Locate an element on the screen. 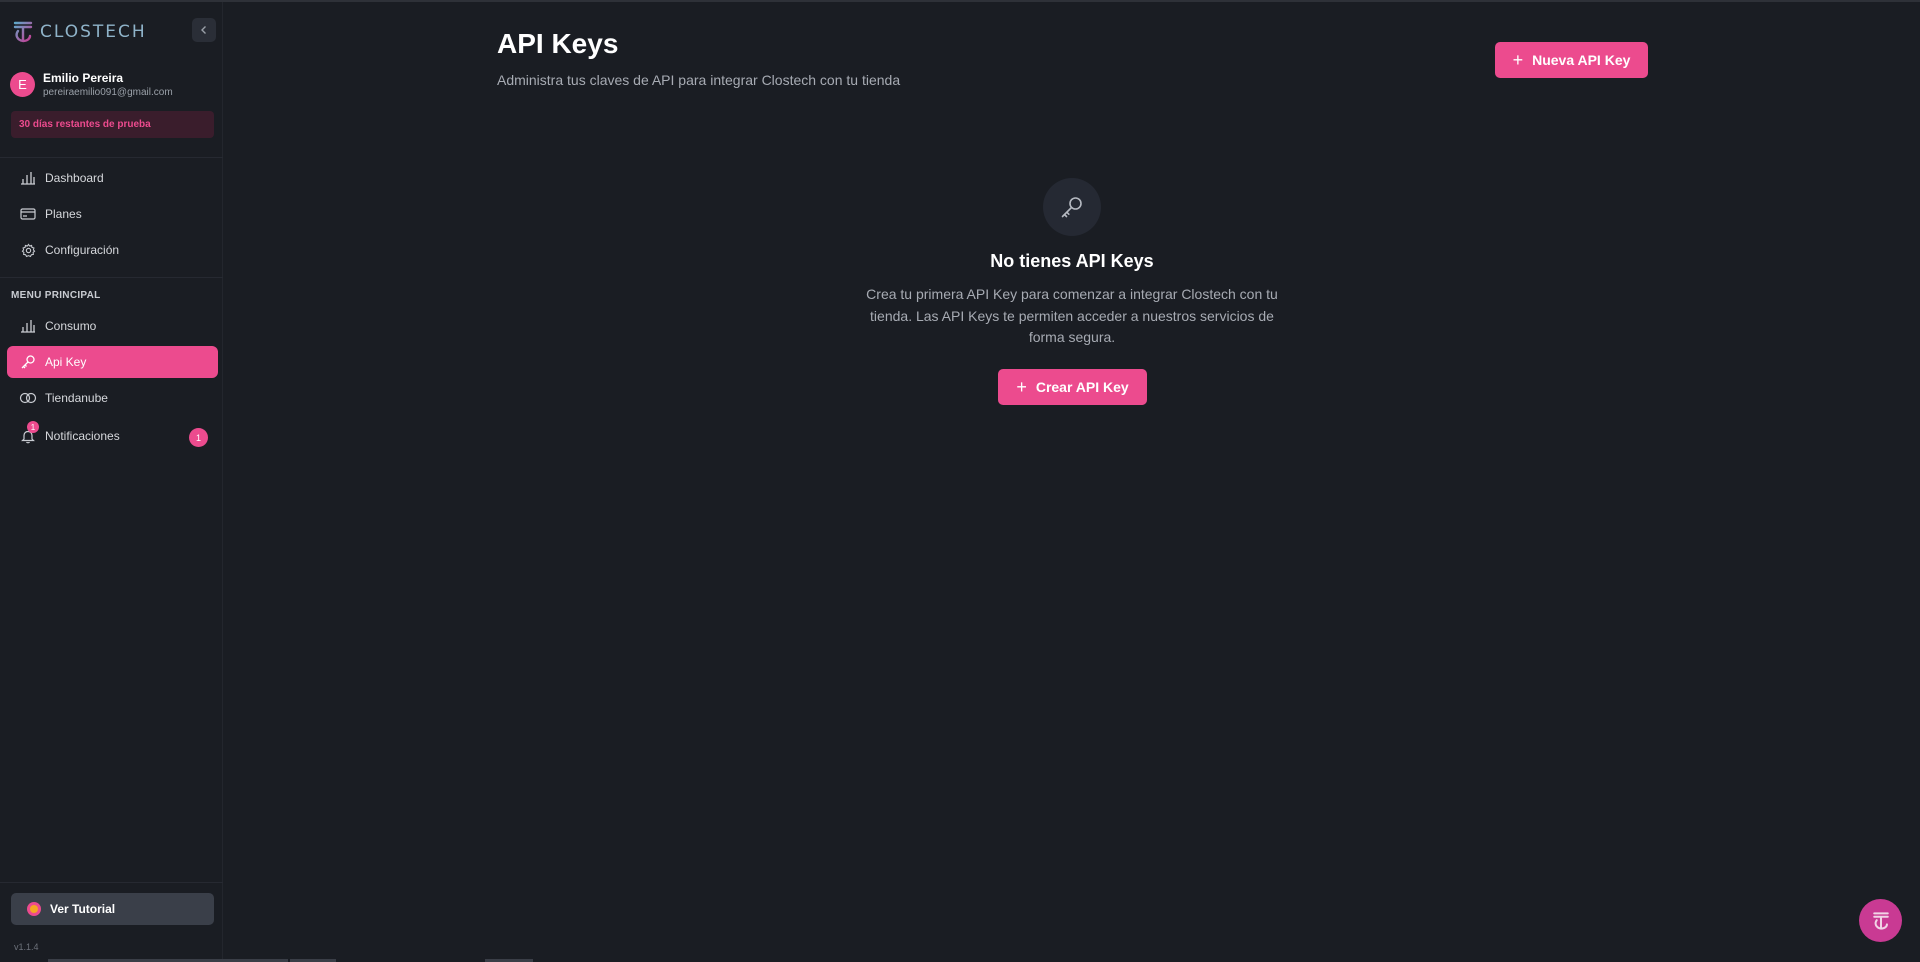  sidebar-item-tiendanube: Tiendanube is located at coordinates (112, 398).